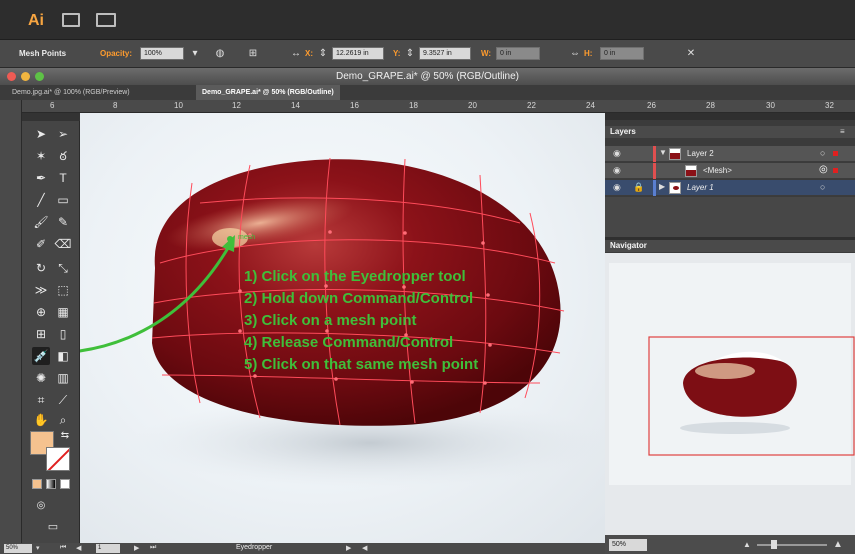  I want to click on expand-triangle-icon: ▶, so click(662, 186).